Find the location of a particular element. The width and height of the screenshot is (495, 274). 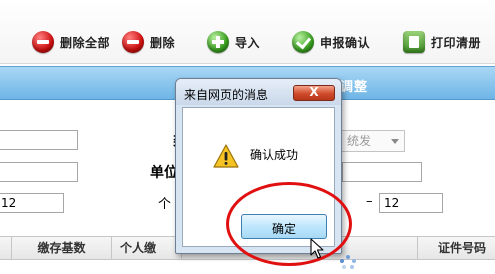

import-label: 导入 is located at coordinates (248, 42).